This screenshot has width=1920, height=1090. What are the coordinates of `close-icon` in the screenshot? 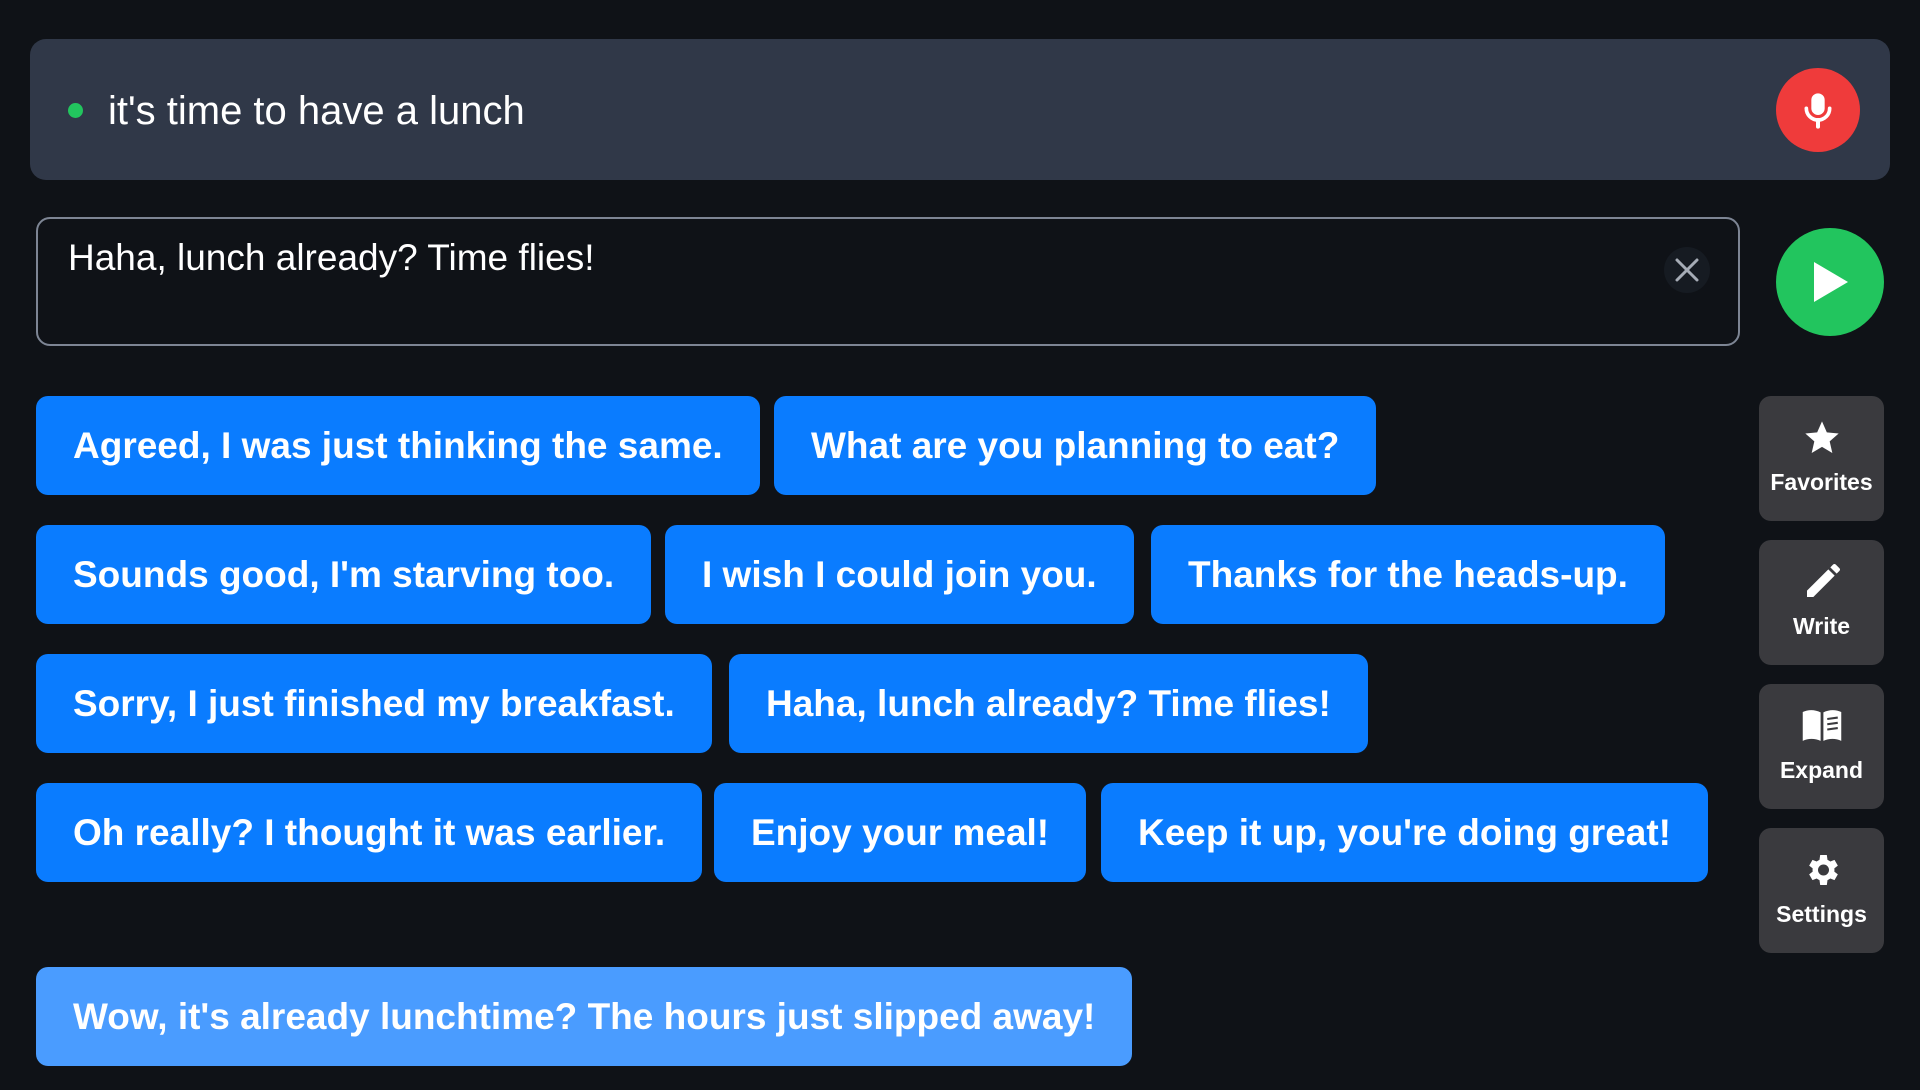 It's located at (1687, 270).